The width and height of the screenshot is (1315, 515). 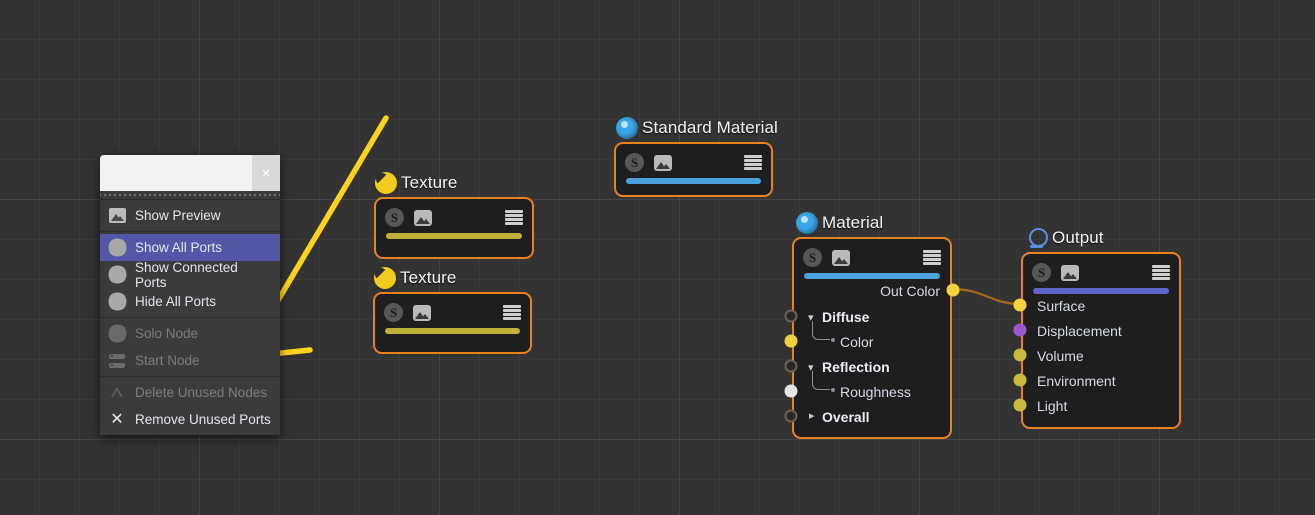 I want to click on port-label-roughness: Roughness, so click(x=875, y=392).